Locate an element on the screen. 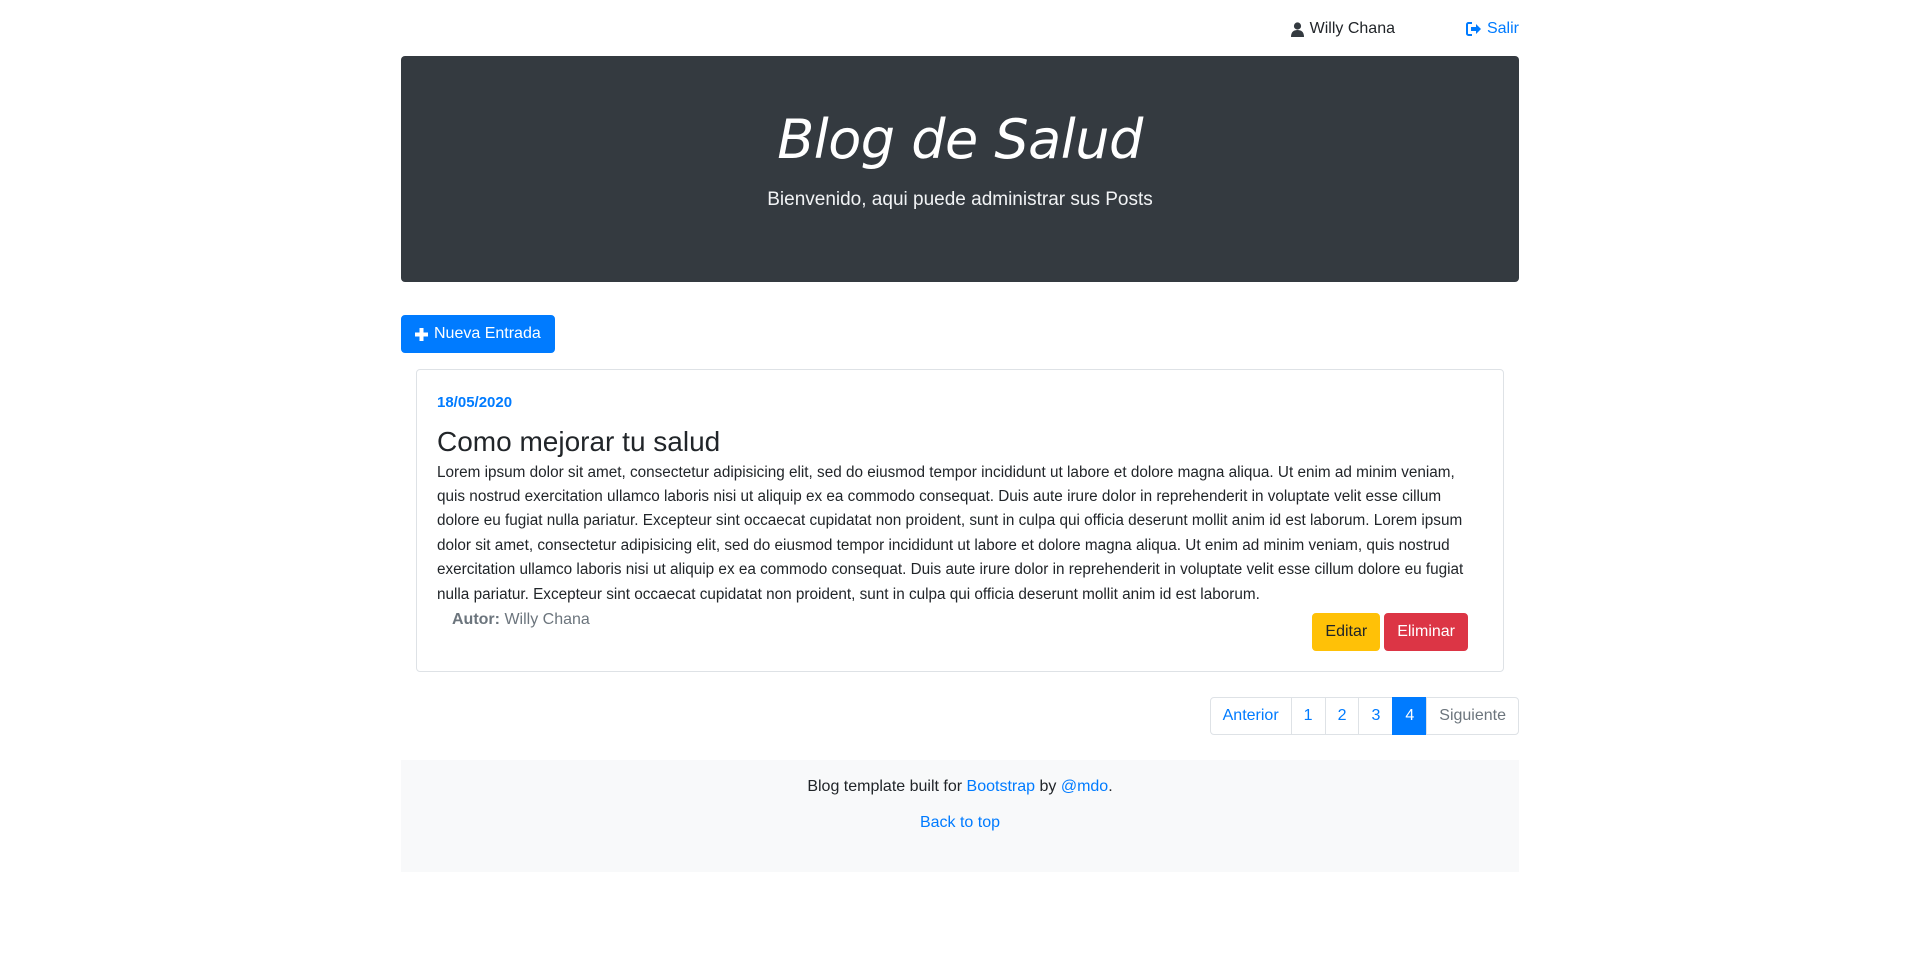 Image resolution: width=1920 pixels, height=966 pixels. post-author: Autor: Willy Chana is located at coordinates (521, 620).